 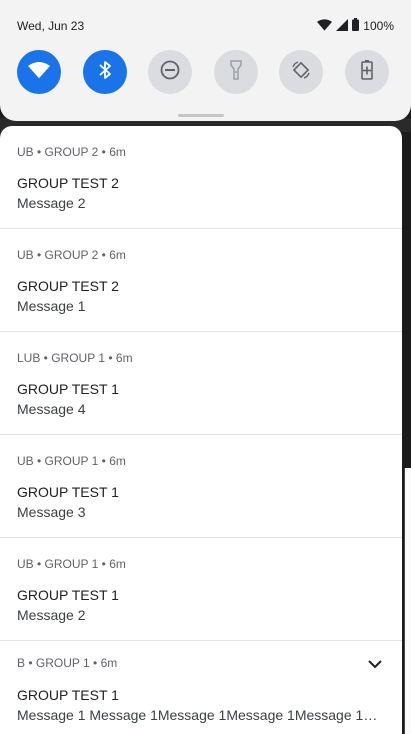 I want to click on do-not-disturb-tile, so click(x=170, y=72).